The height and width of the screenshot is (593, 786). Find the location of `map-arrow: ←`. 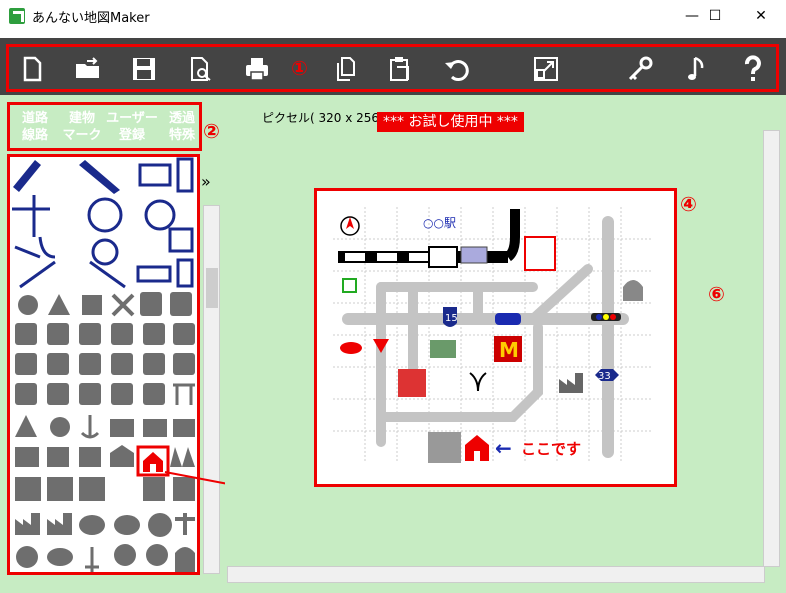

map-arrow: ← is located at coordinates (503, 448).